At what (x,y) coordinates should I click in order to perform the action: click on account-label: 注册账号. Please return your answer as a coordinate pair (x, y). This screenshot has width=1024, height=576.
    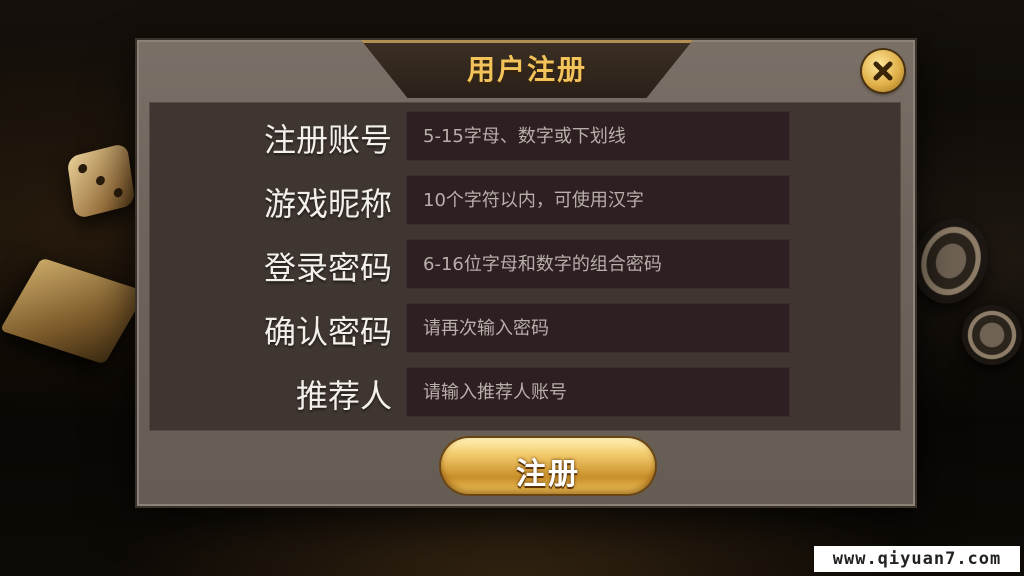
    Looking at the image, I should click on (327, 140).